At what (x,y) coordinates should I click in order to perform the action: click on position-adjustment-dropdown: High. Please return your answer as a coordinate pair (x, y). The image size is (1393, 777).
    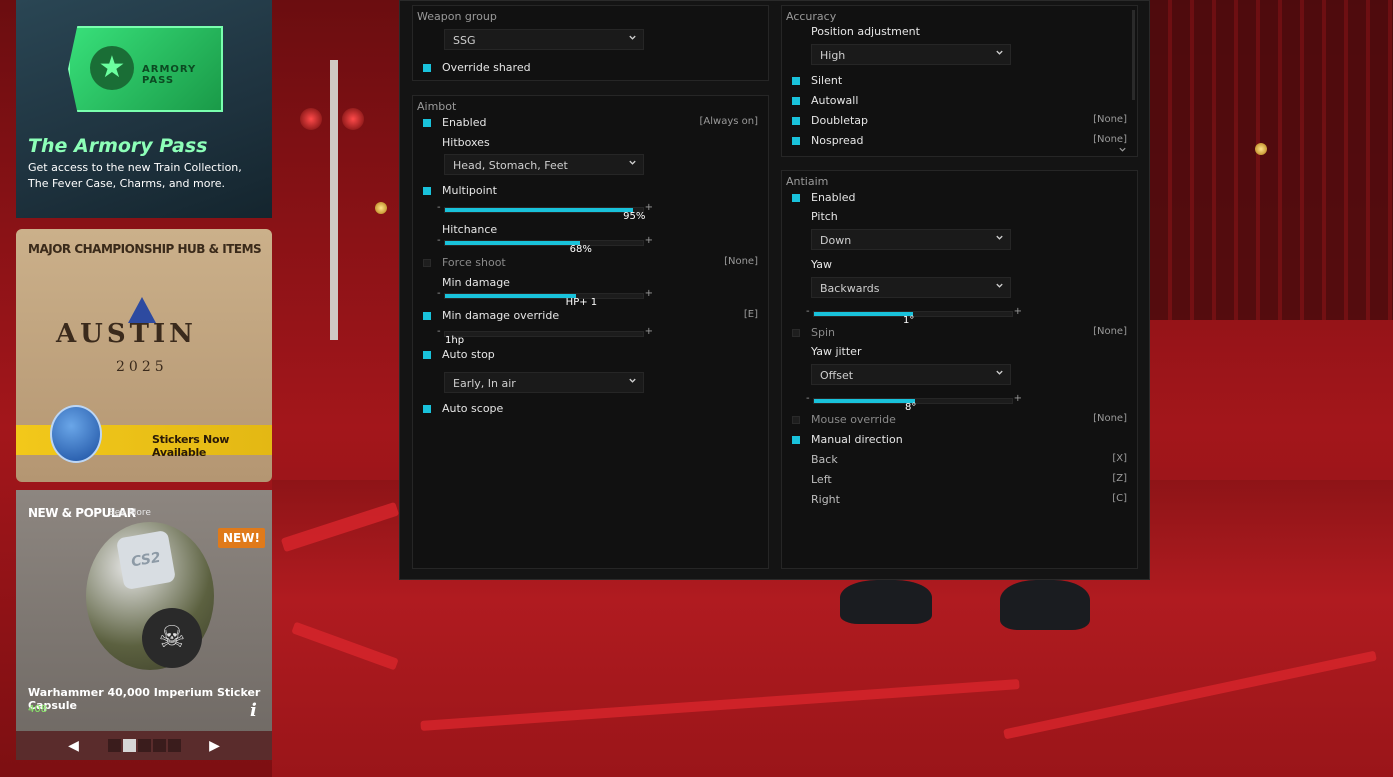
    Looking at the image, I should click on (911, 54).